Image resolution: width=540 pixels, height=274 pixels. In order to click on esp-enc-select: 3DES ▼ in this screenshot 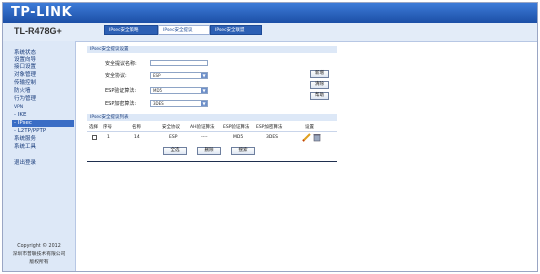, I will do `click(179, 103)`.